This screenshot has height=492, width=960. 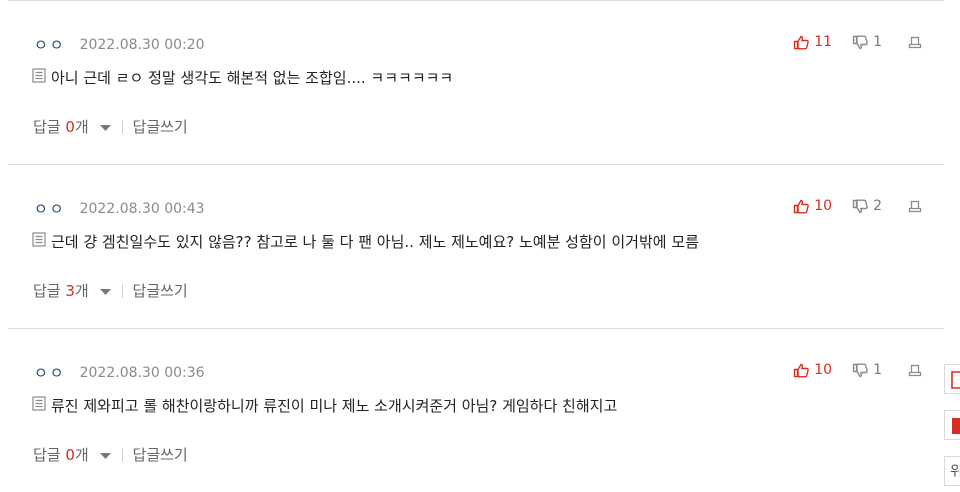 I want to click on like-button: 11, so click(x=812, y=42).